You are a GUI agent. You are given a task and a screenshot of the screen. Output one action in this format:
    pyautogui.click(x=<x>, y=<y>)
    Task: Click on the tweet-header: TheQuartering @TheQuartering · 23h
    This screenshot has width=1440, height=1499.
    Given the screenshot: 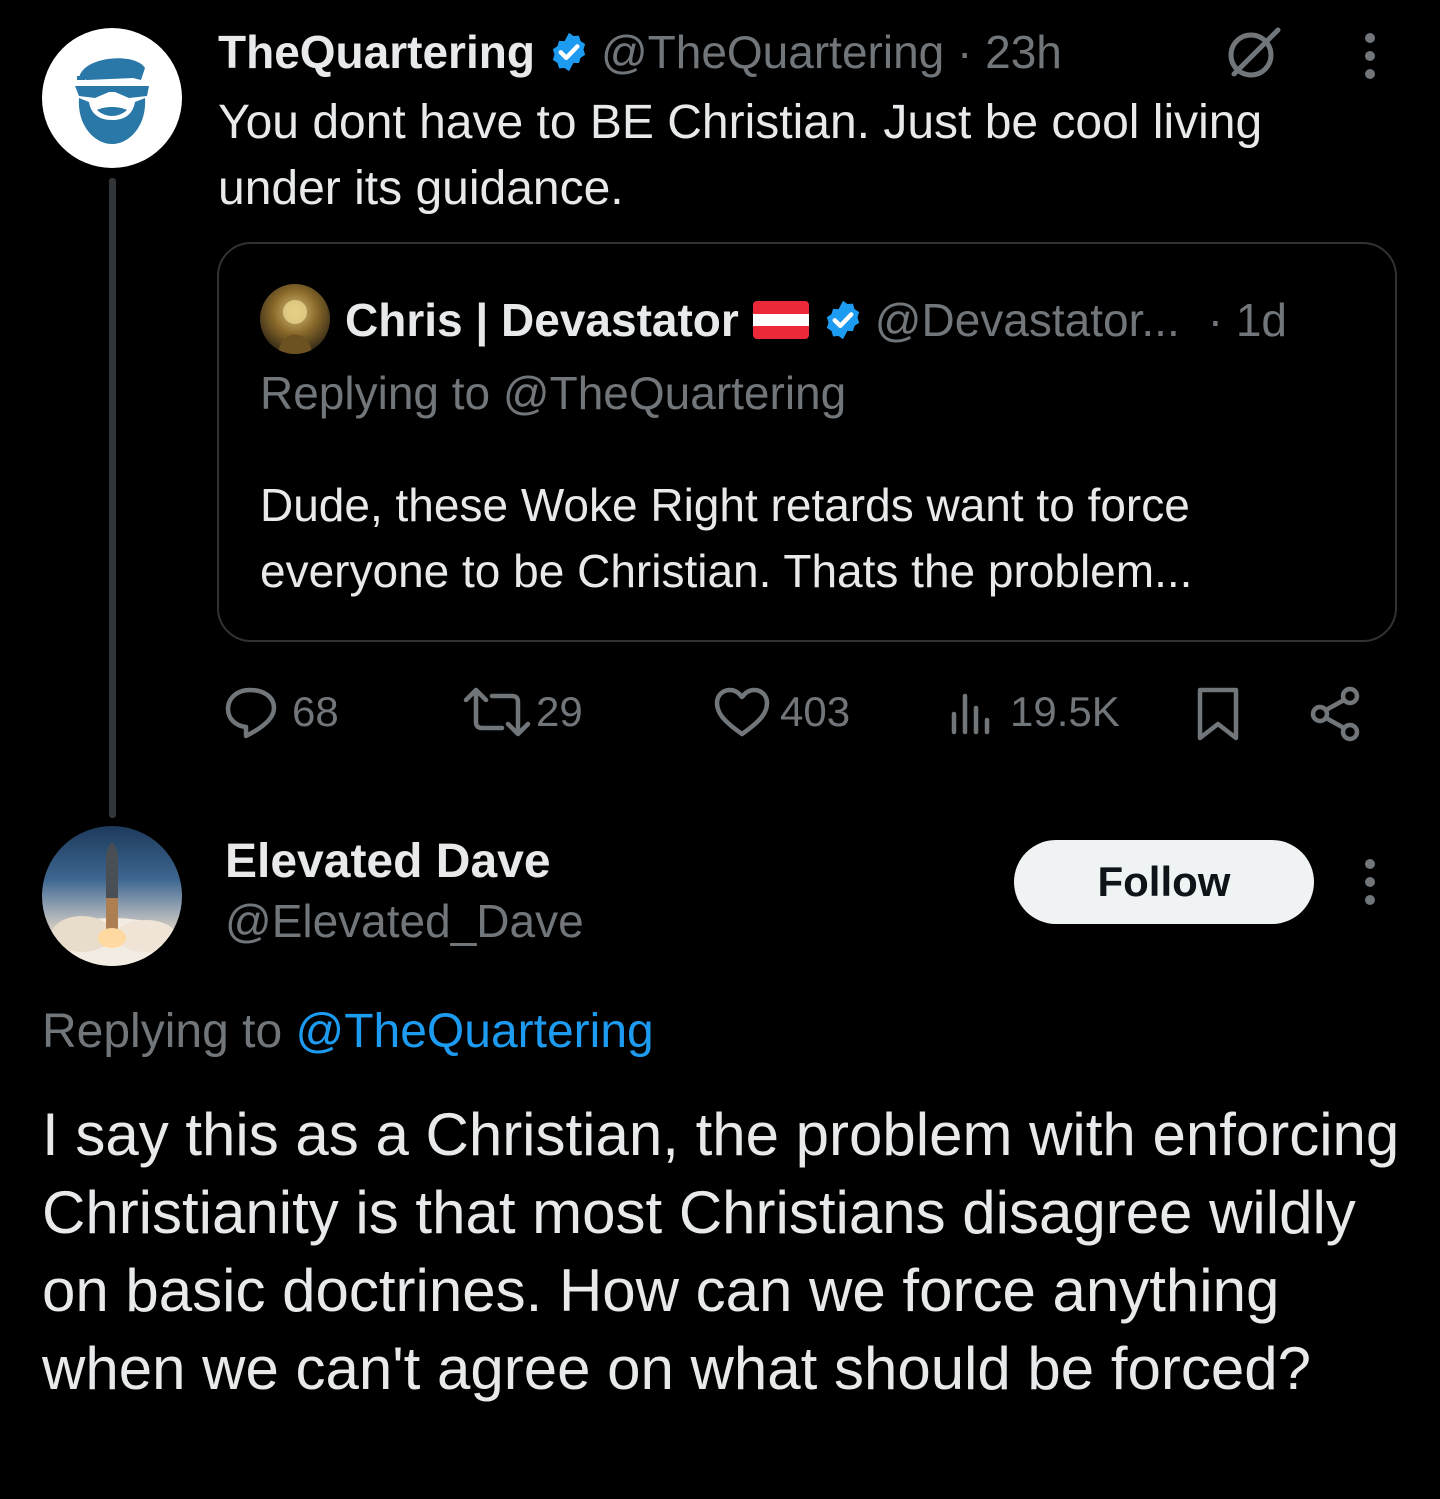 What is the action you would take?
    pyautogui.click(x=640, y=52)
    